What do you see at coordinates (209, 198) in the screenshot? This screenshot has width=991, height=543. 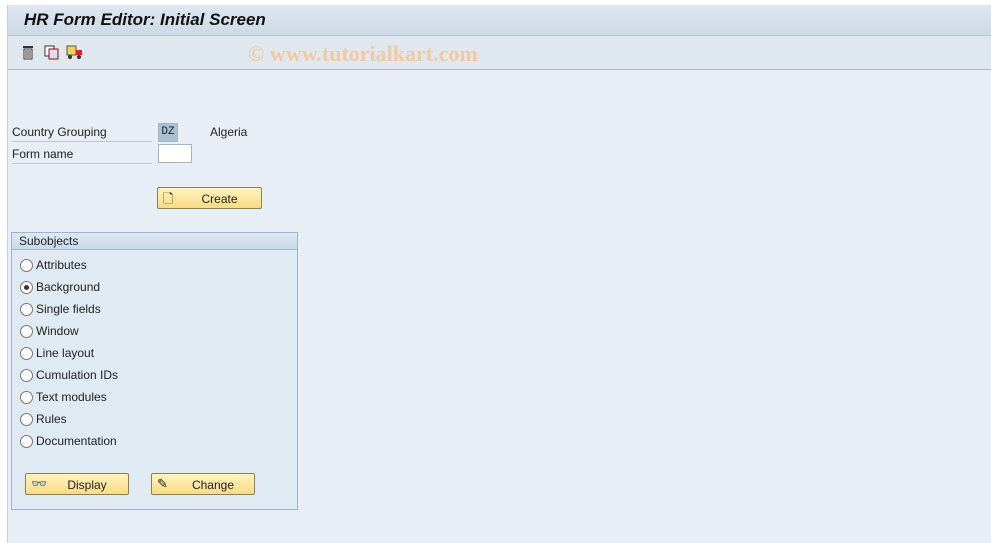 I see `create-button: 🗋 Create` at bounding box center [209, 198].